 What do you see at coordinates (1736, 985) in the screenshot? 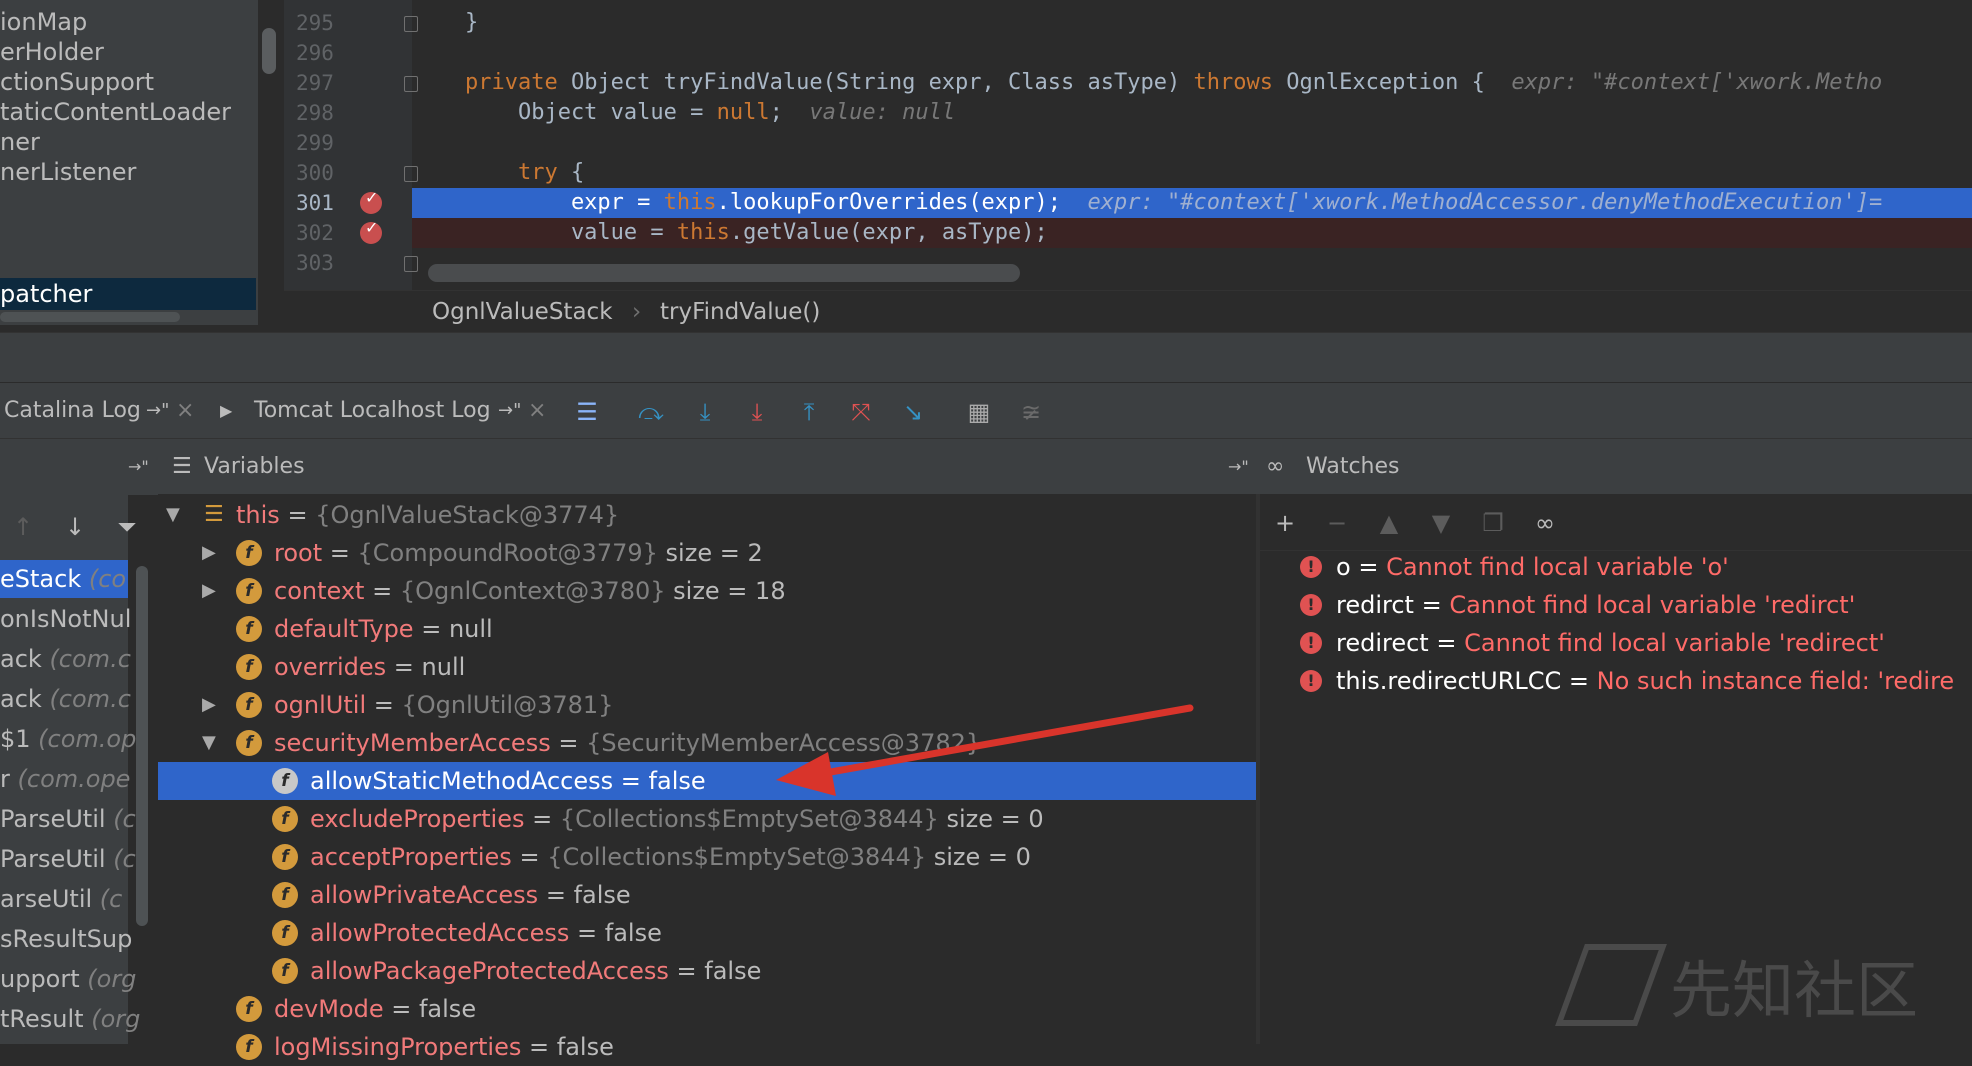
I see `watermark-logo: 先知社区` at bounding box center [1736, 985].